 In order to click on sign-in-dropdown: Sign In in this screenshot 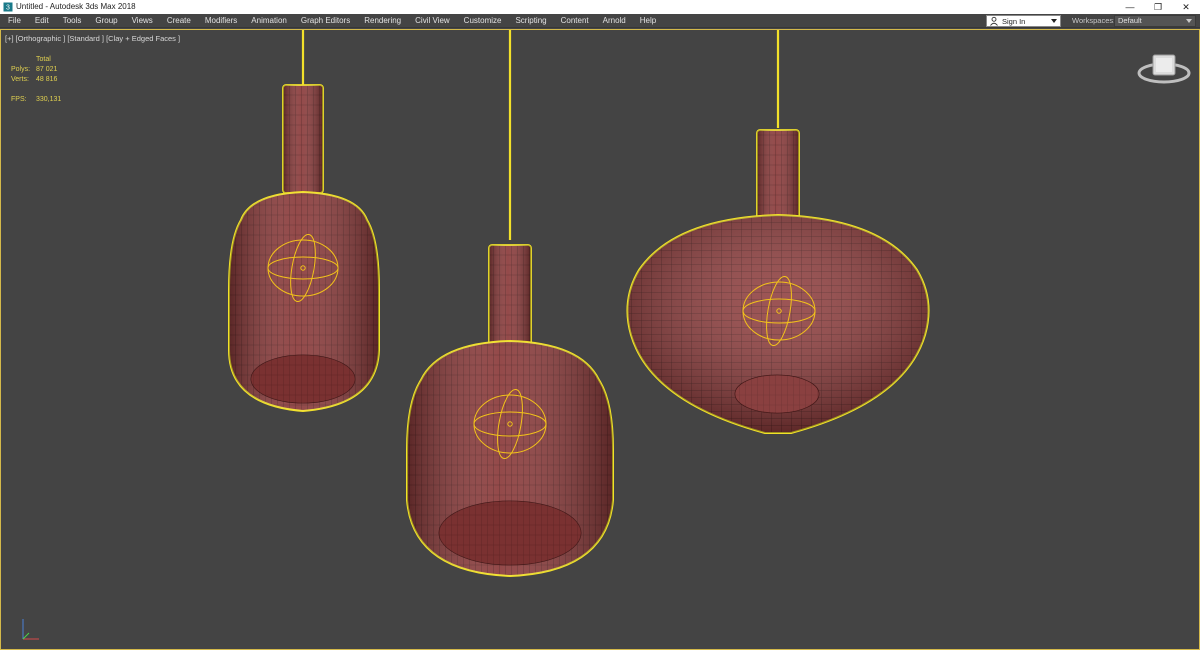, I will do `click(1023, 21)`.